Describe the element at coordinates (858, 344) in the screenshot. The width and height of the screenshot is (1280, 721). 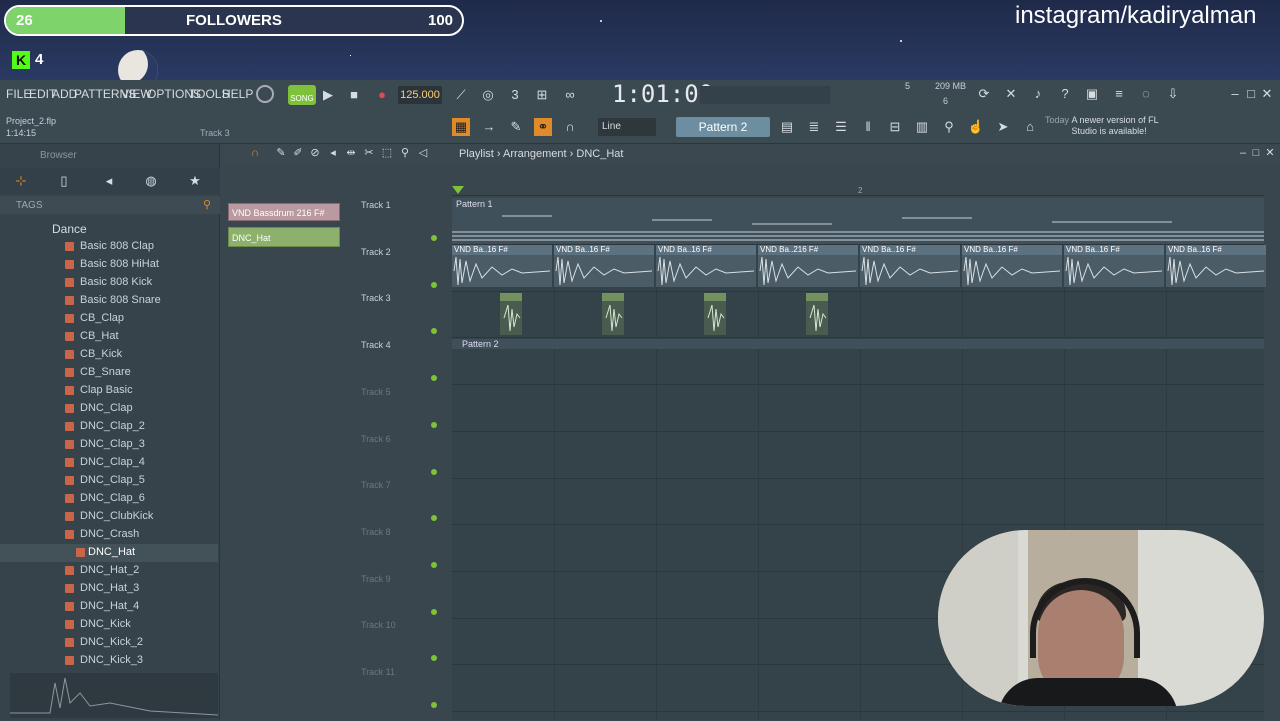
I see `pattern2-clip` at that location.